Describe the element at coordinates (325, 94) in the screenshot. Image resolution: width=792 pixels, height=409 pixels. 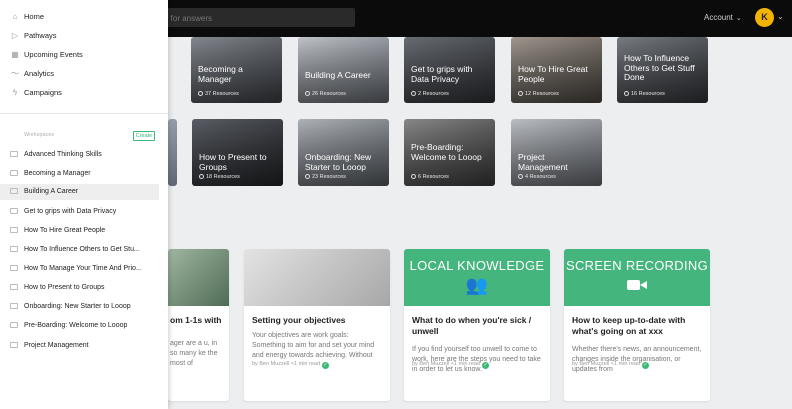
I see `tile-meta: 26 Resources` at that location.